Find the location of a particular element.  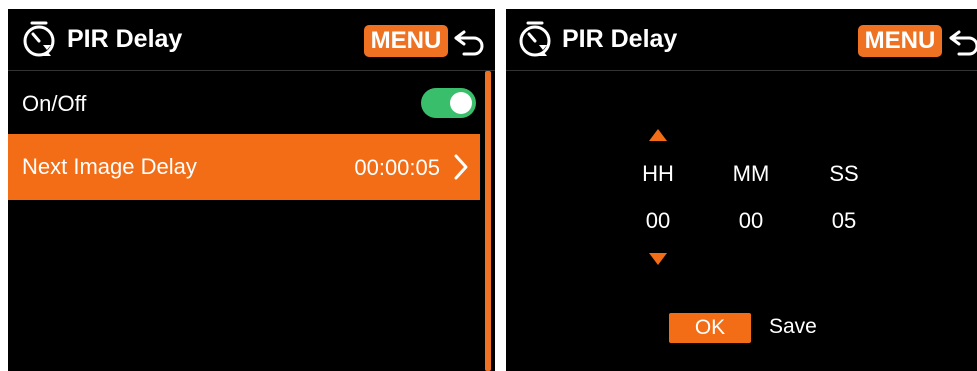

arrow-down-icon is located at coordinates (658, 259).